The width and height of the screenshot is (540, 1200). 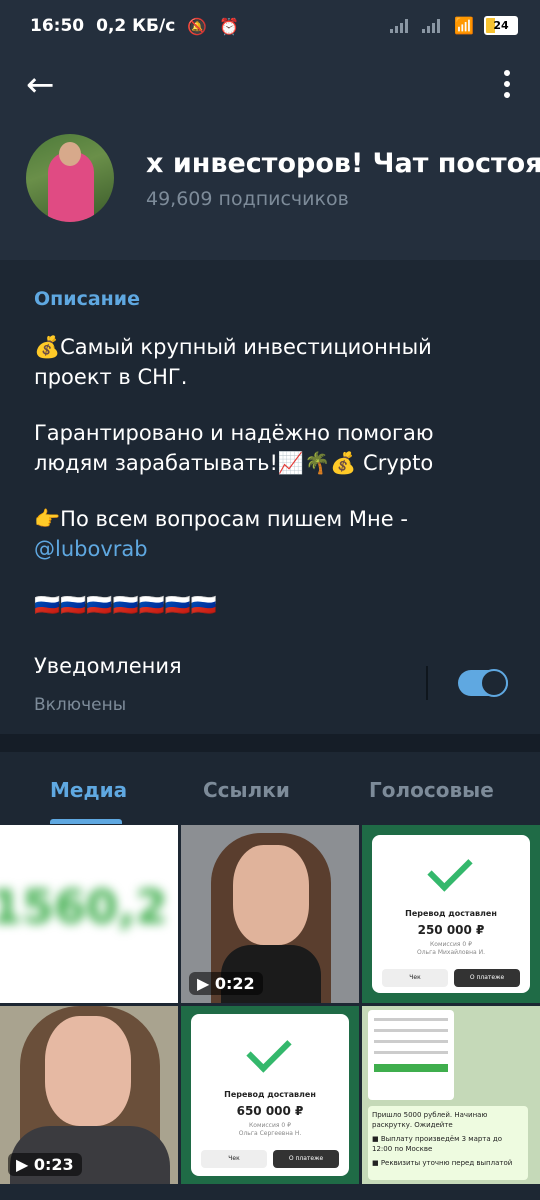 I want to click on tab-voice: Голосовые, so click(x=431, y=790).